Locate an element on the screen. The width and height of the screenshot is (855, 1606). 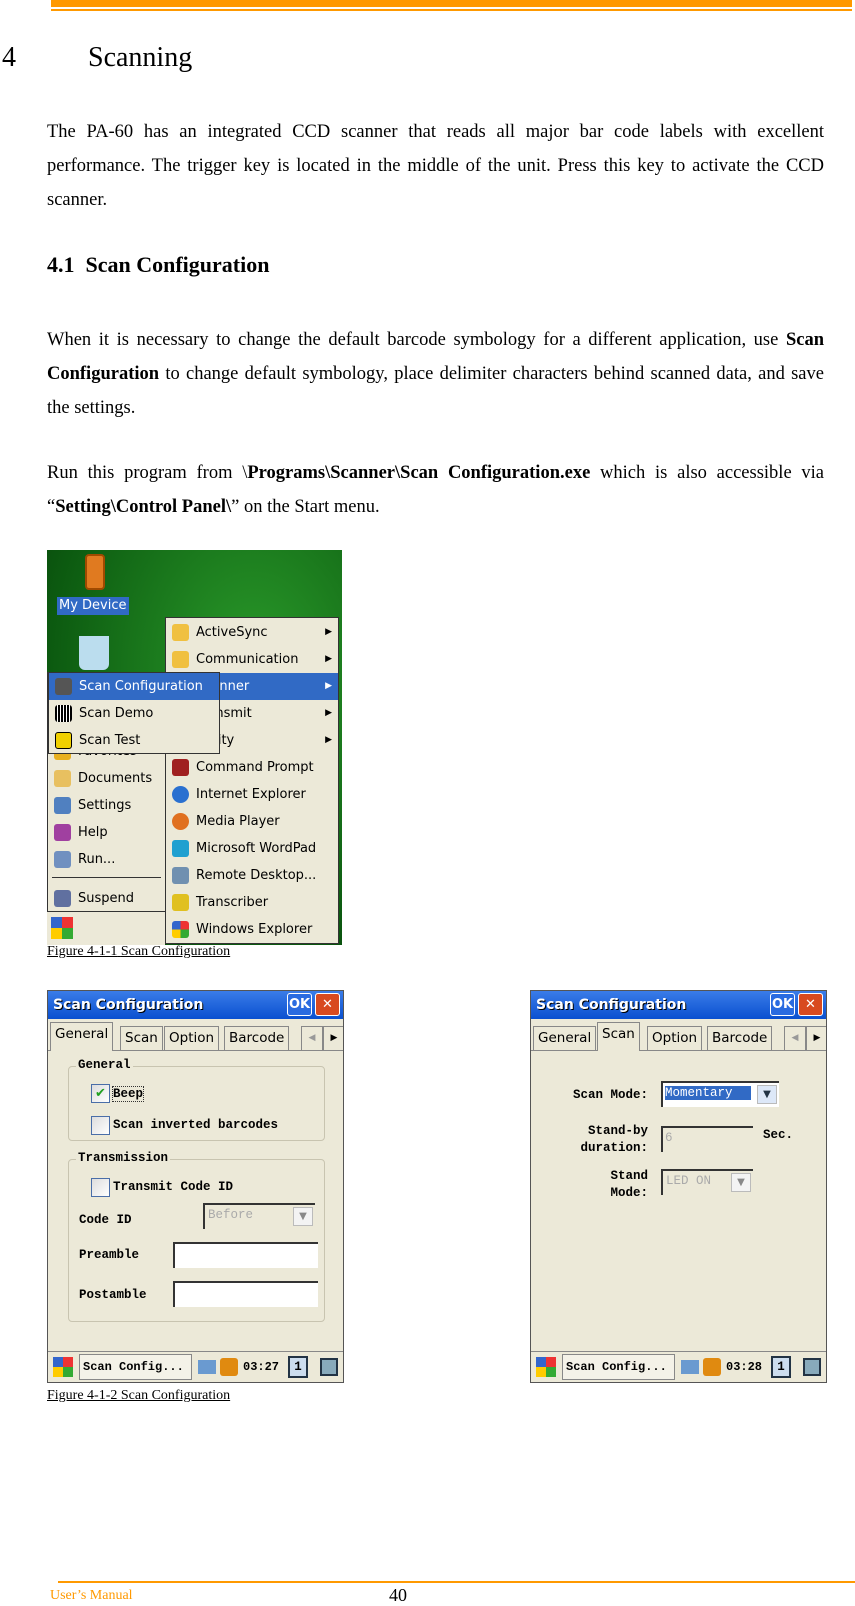
header-line is located at coordinates (451, 10).